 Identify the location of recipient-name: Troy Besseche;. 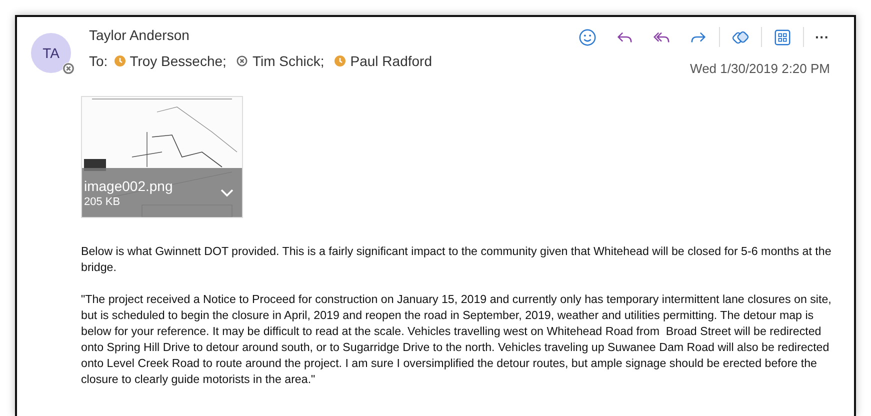
(178, 61).